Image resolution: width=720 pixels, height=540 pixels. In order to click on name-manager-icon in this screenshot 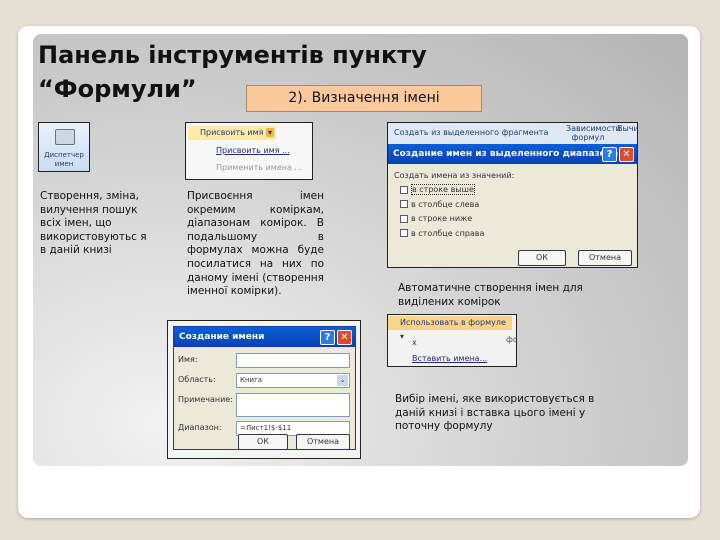, I will do `click(65, 137)`.